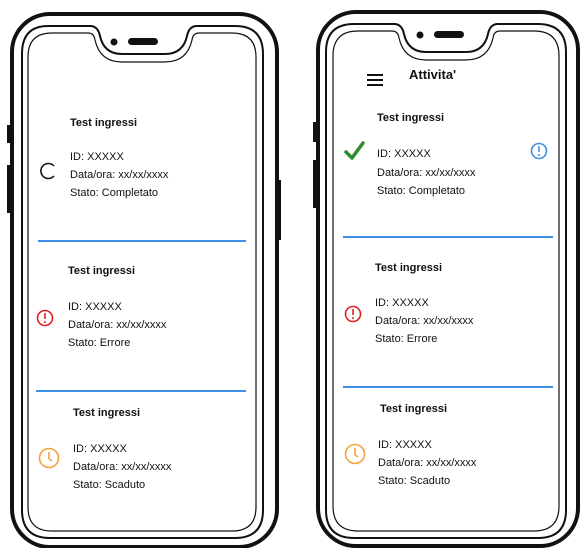 This screenshot has width=581, height=548. Describe the element at coordinates (47, 171) in the screenshot. I see `loading-spinner-icon` at that location.